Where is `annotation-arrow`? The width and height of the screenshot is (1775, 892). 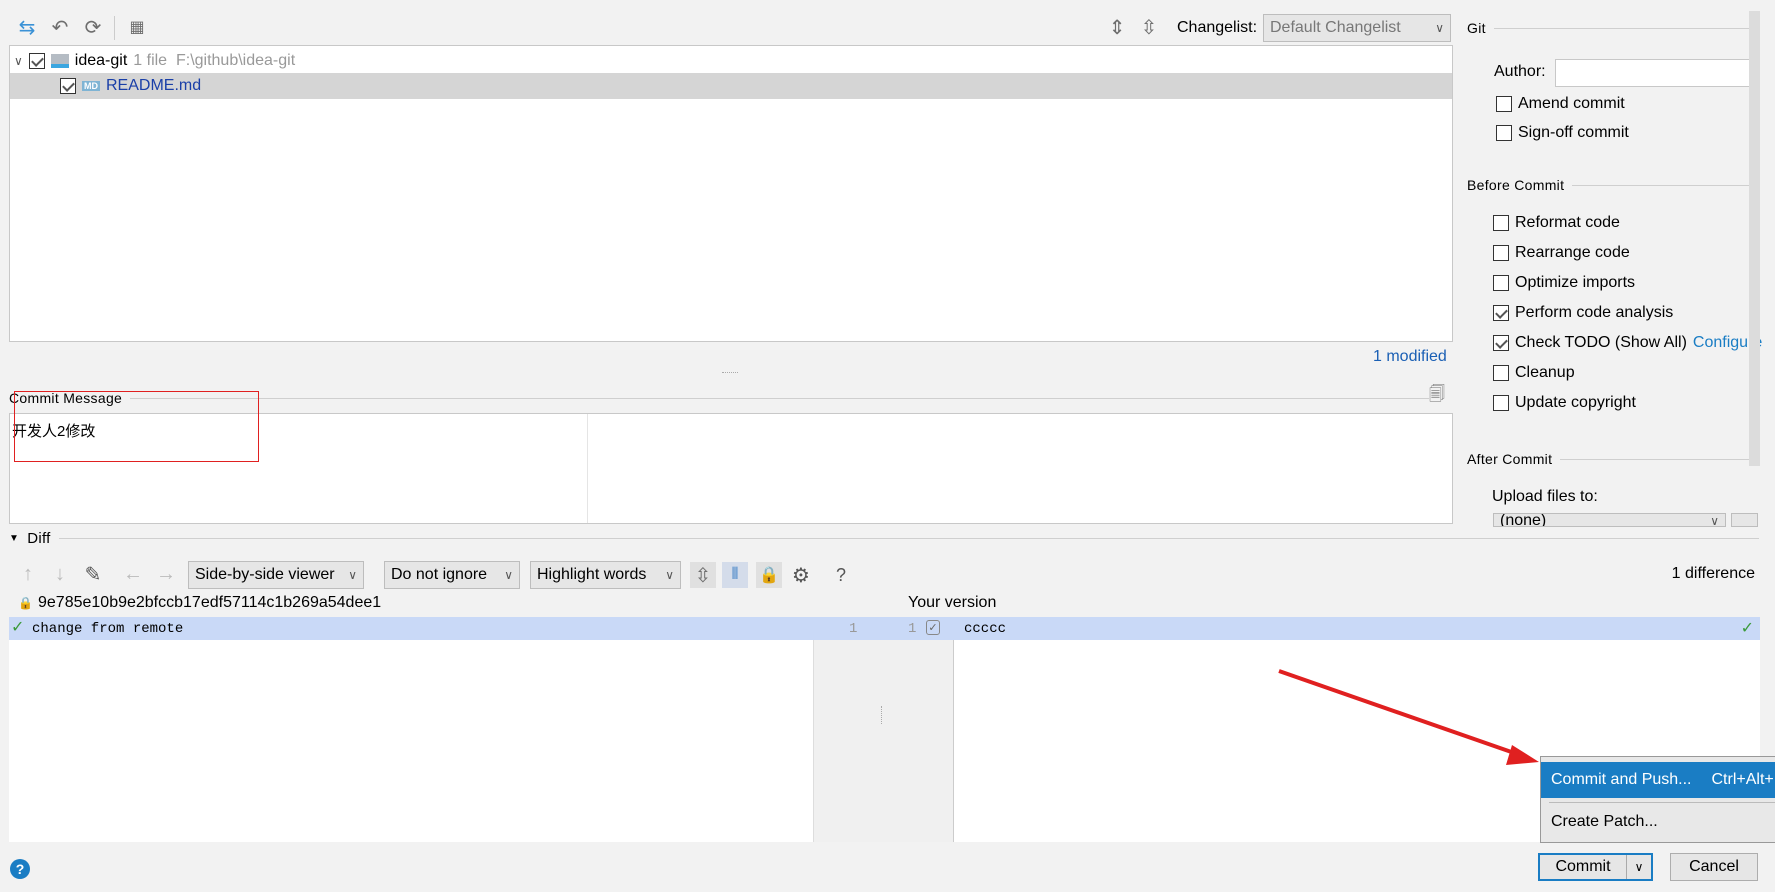 annotation-arrow is located at coordinates (1408, 717).